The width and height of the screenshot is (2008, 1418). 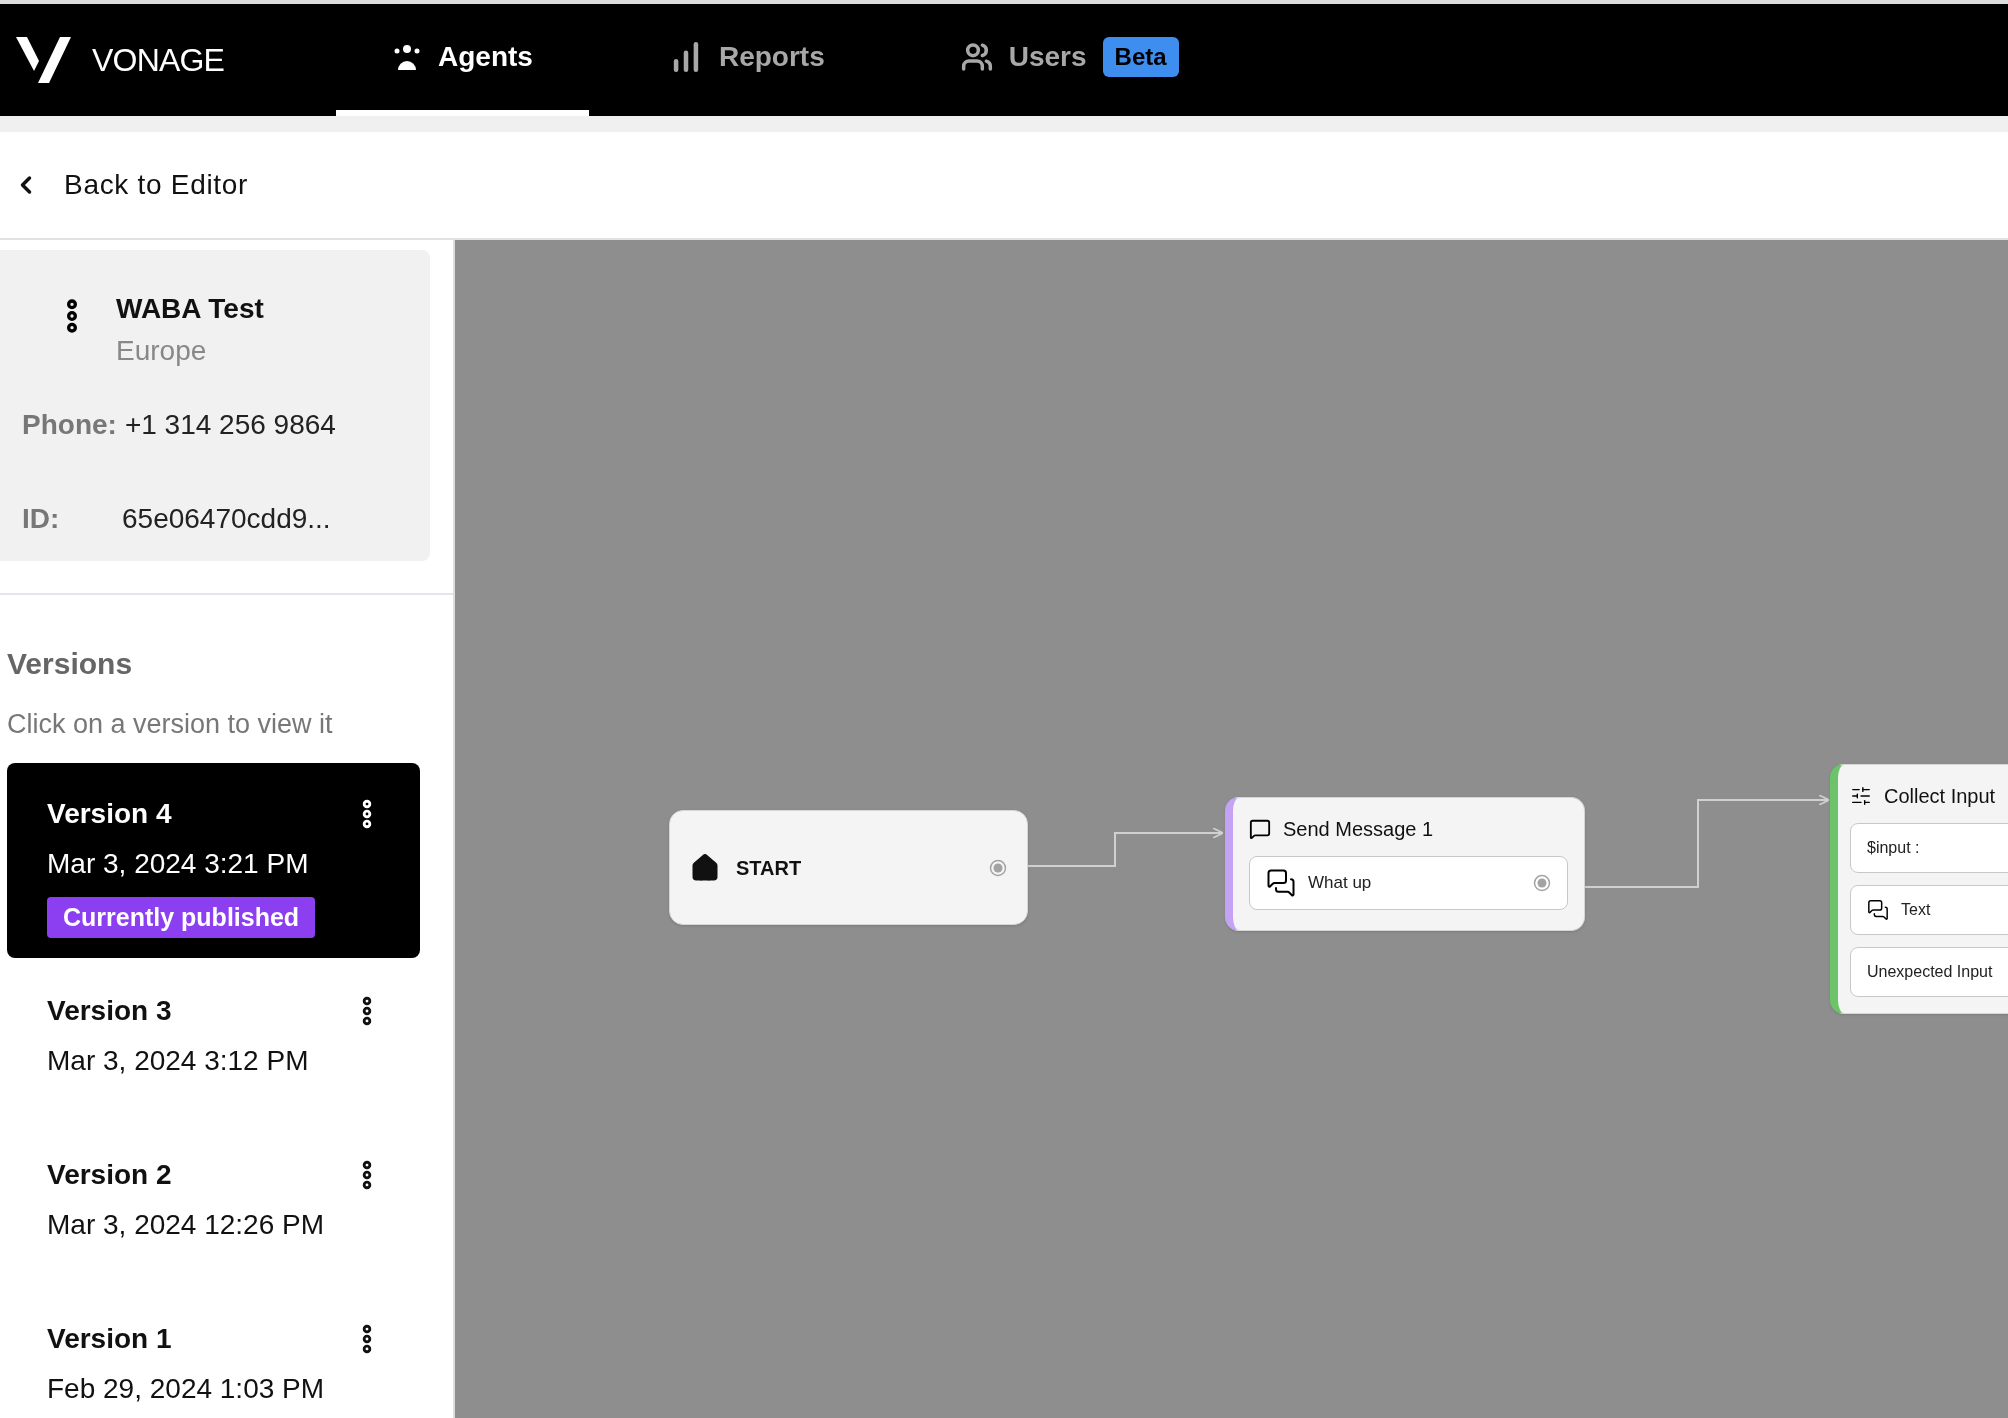 I want to click on logo-icon, so click(x=44, y=60).